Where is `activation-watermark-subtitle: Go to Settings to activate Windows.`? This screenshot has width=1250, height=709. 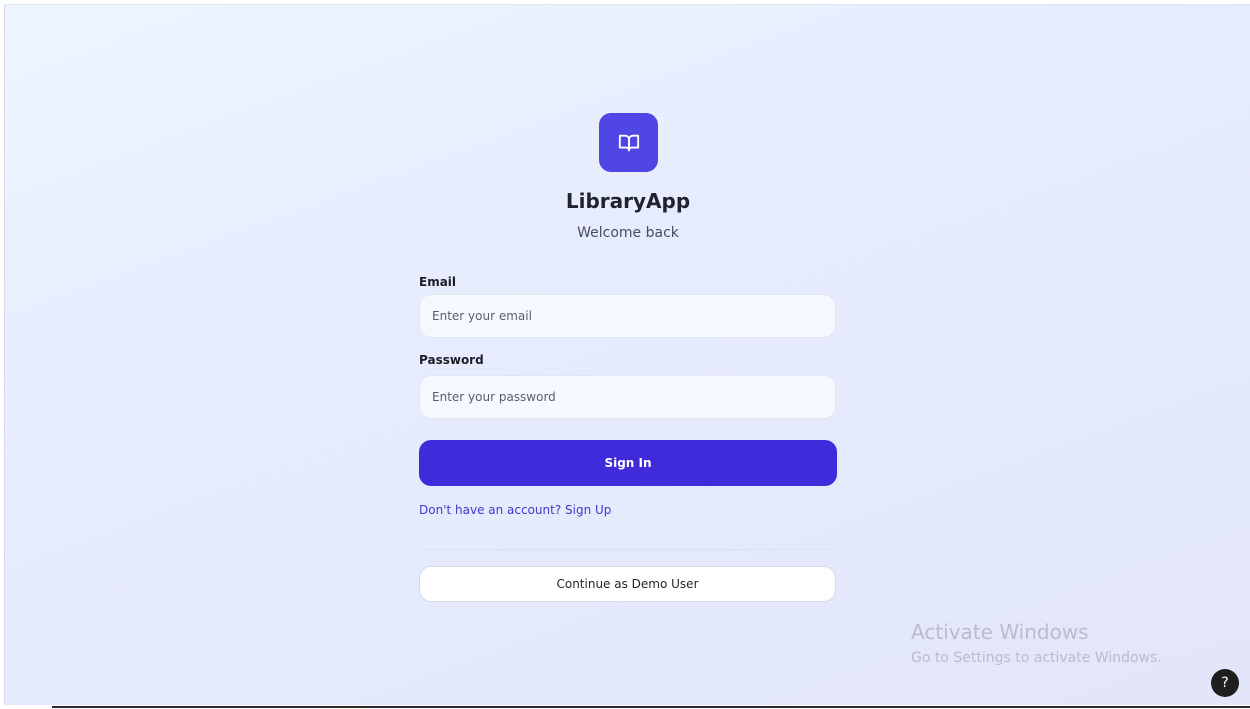
activation-watermark-subtitle: Go to Settings to activate Windows. is located at coordinates (1036, 658).